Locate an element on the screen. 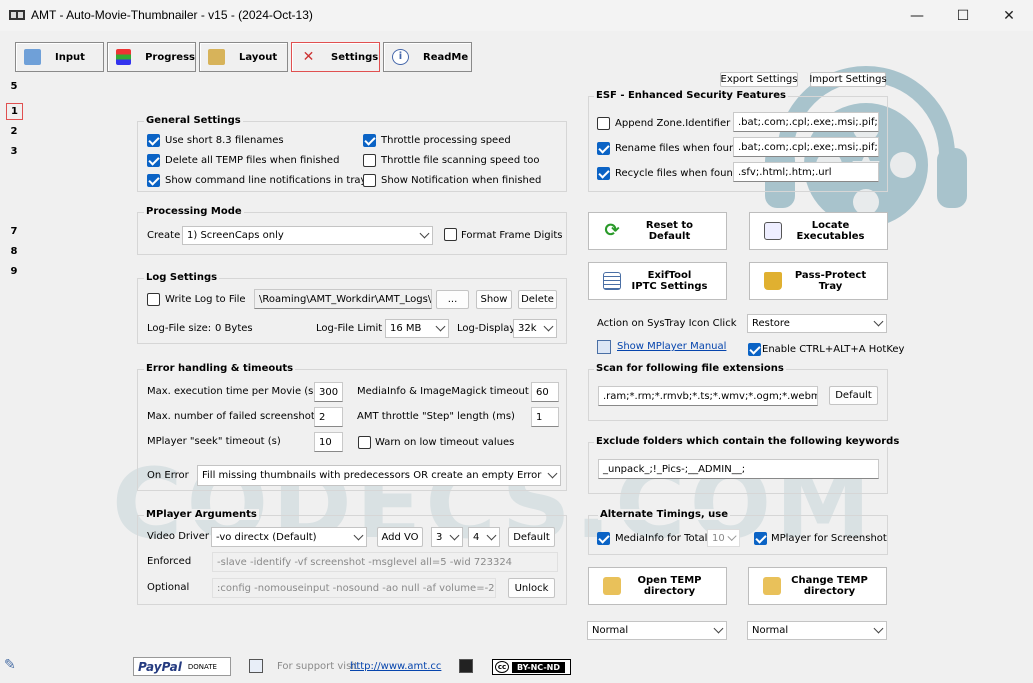 Image resolution: width=1033 pixels, height=683 pixels. reset-default-button: ⟳ Reset to Default is located at coordinates (657, 231).